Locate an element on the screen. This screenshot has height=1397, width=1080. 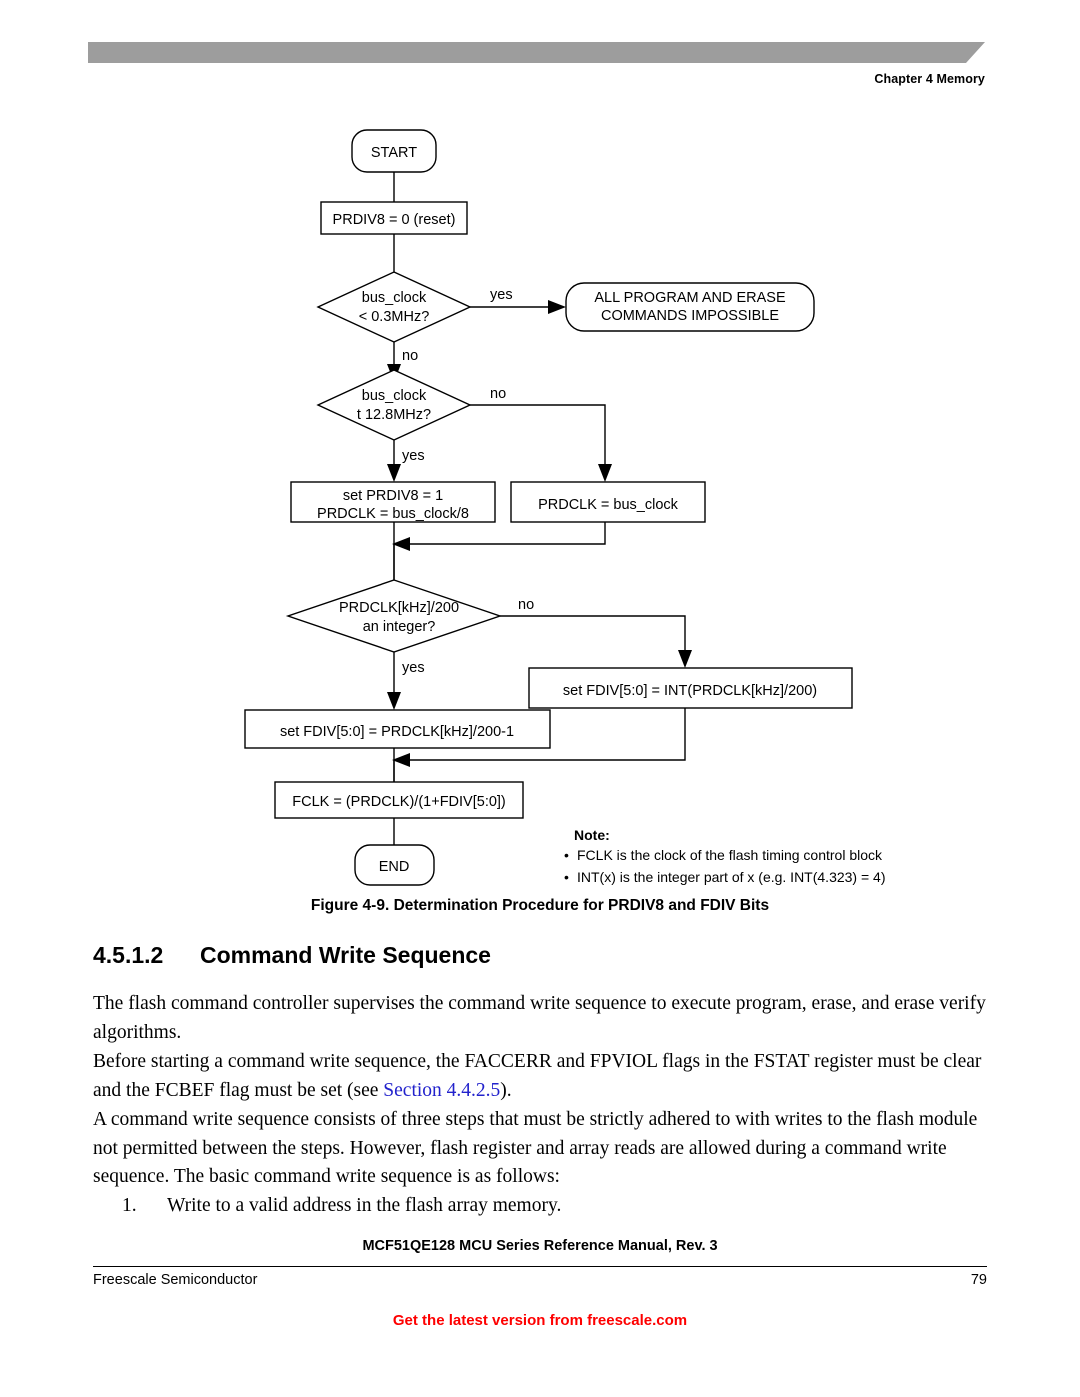
node-impossible-line1: ALL PROGRAM AND ERASE is located at coordinates (690, 298).